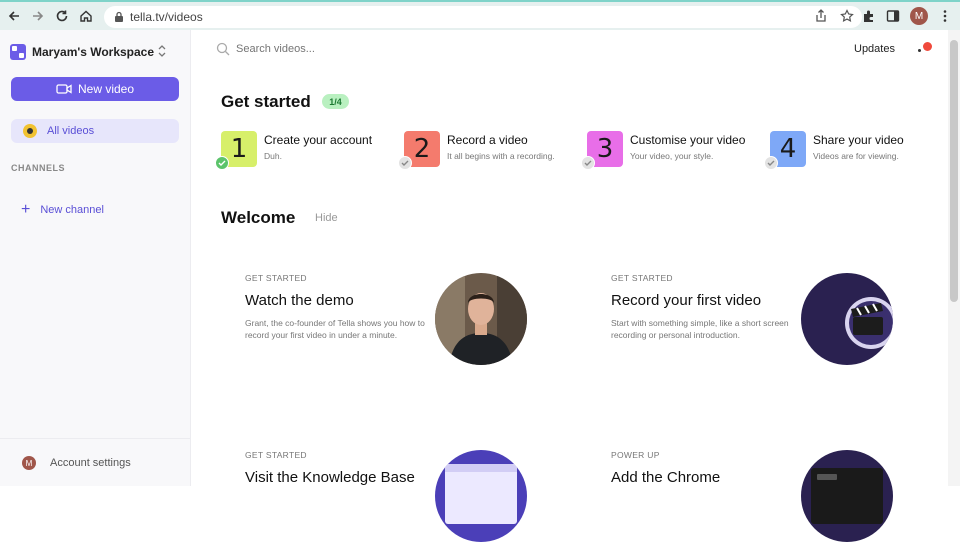  Describe the element at coordinates (38, 16) in the screenshot. I see `forward-icon` at that location.